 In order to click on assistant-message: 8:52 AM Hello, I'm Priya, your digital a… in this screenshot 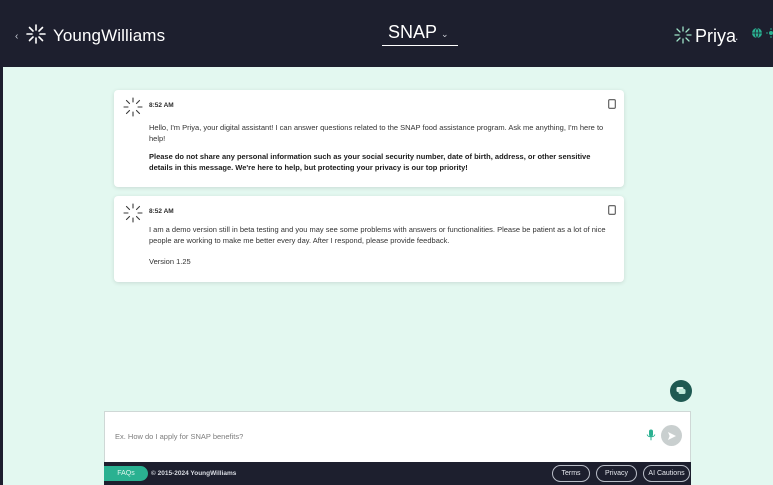, I will do `click(369, 138)`.